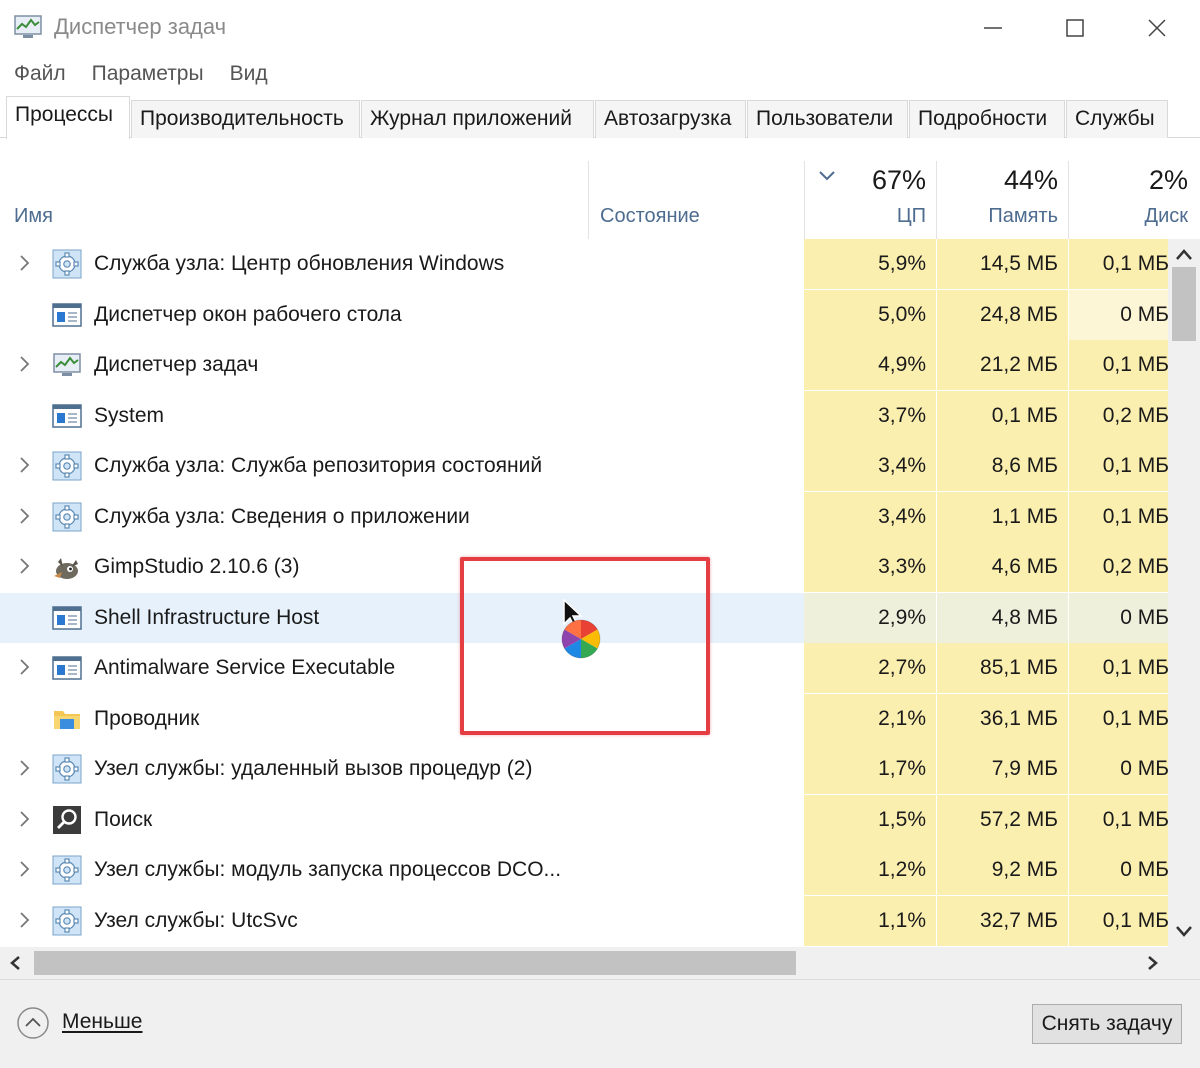  What do you see at coordinates (1075, 28) in the screenshot?
I see `maximize-button` at bounding box center [1075, 28].